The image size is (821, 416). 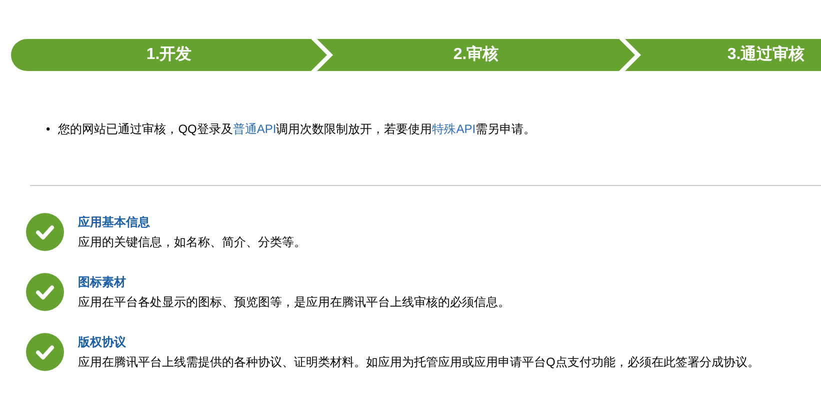 I want to click on api-link: 特殊API, so click(x=454, y=129).